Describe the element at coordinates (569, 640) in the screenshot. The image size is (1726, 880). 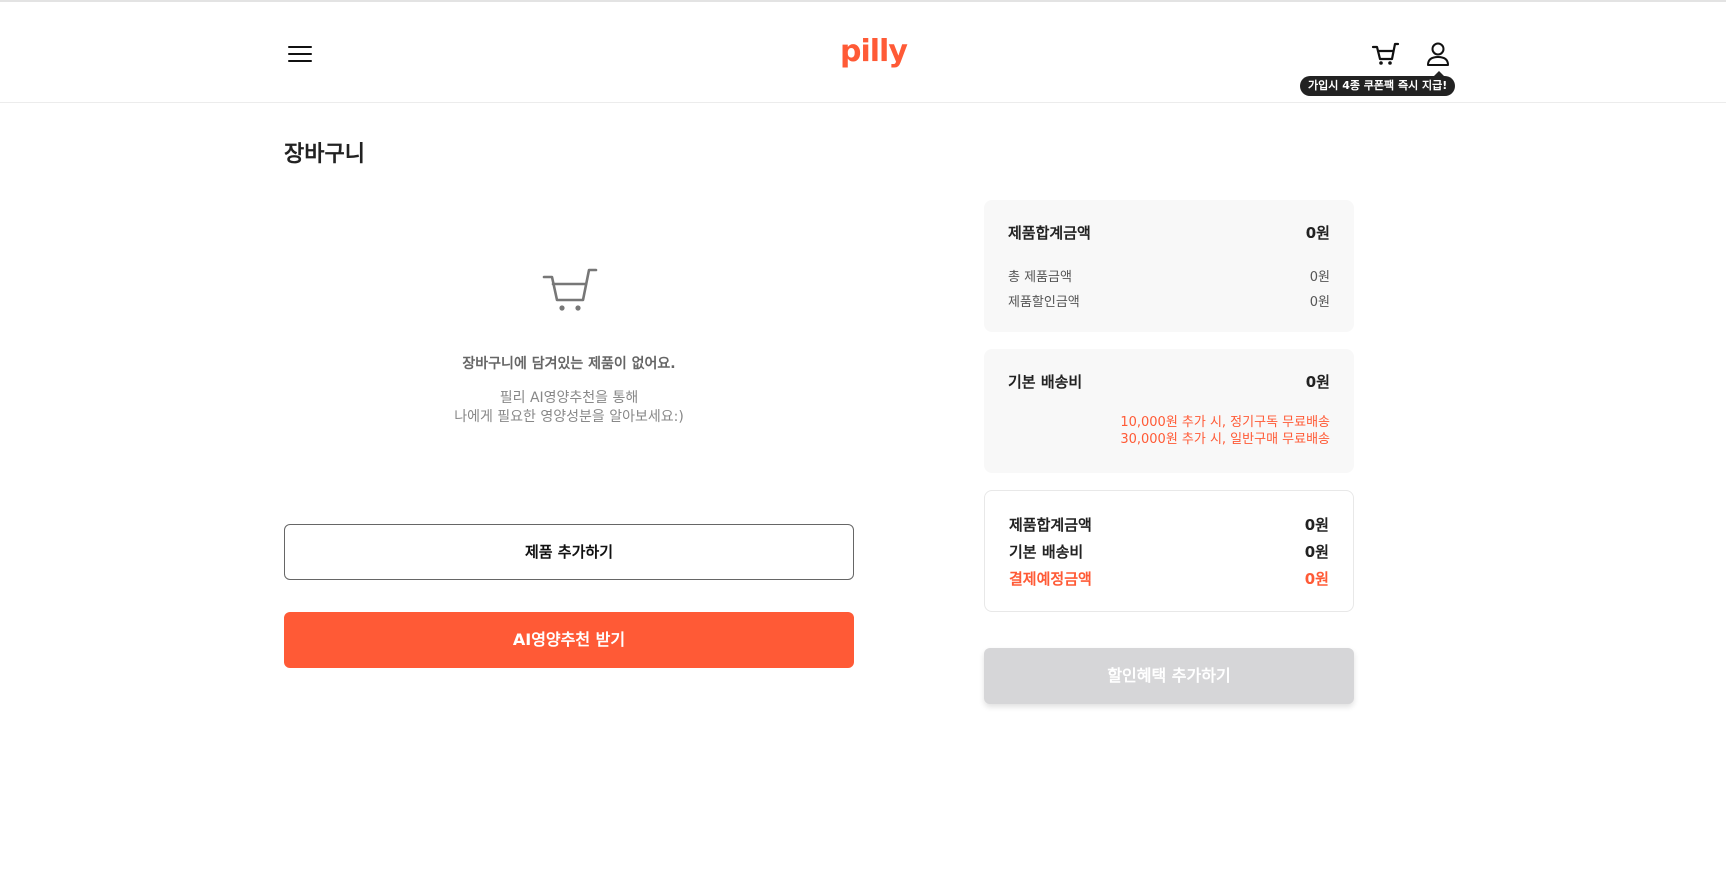
I see `ai-recommend-button: AI영양추천 받기` at that location.